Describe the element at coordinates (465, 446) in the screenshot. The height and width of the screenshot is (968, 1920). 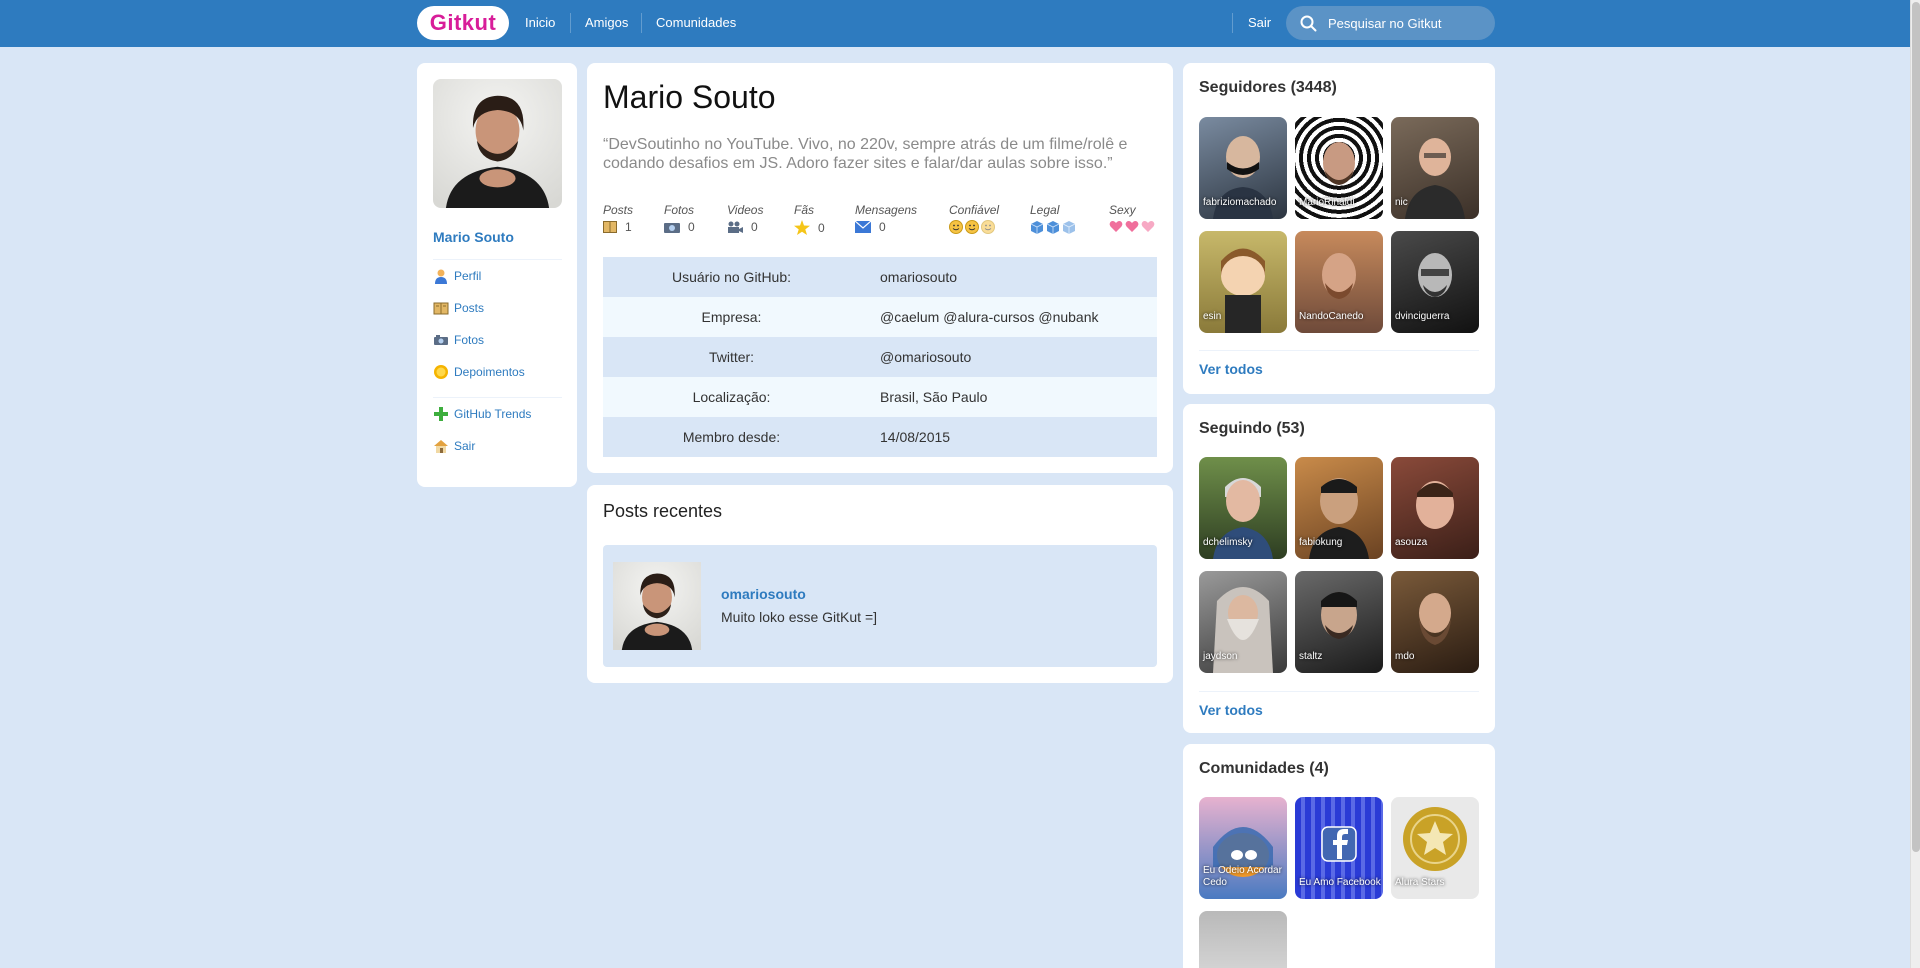
I see `sidebar-item-label: Sair` at that location.